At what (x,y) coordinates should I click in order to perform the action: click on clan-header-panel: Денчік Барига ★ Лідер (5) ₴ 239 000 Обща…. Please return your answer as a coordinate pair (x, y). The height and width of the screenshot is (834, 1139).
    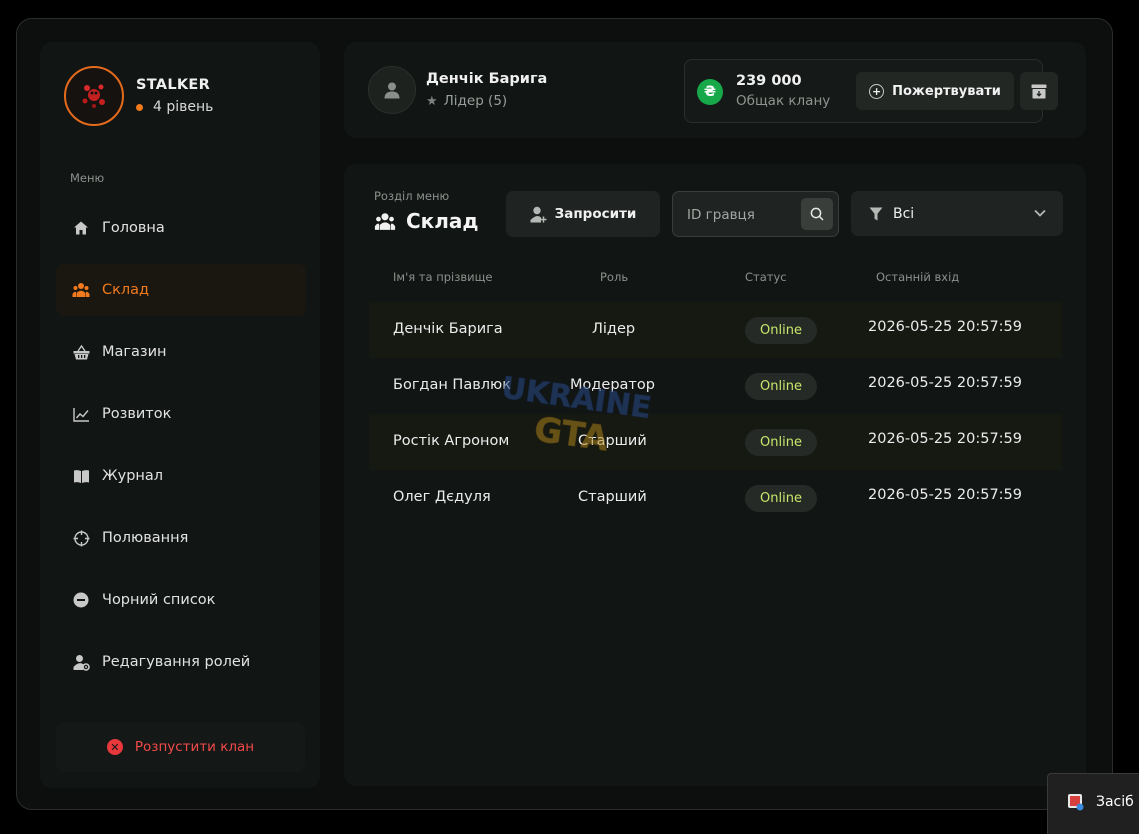
    Looking at the image, I should click on (715, 90).